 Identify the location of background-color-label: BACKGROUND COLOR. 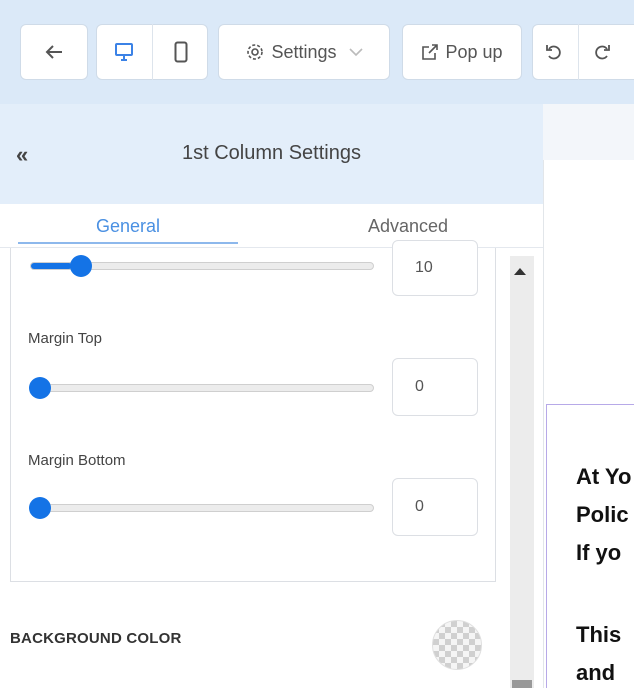
(96, 638).